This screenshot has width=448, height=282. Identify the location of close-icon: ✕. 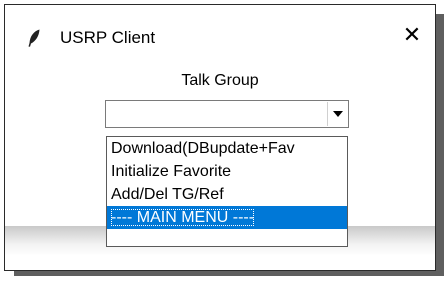
(412, 36).